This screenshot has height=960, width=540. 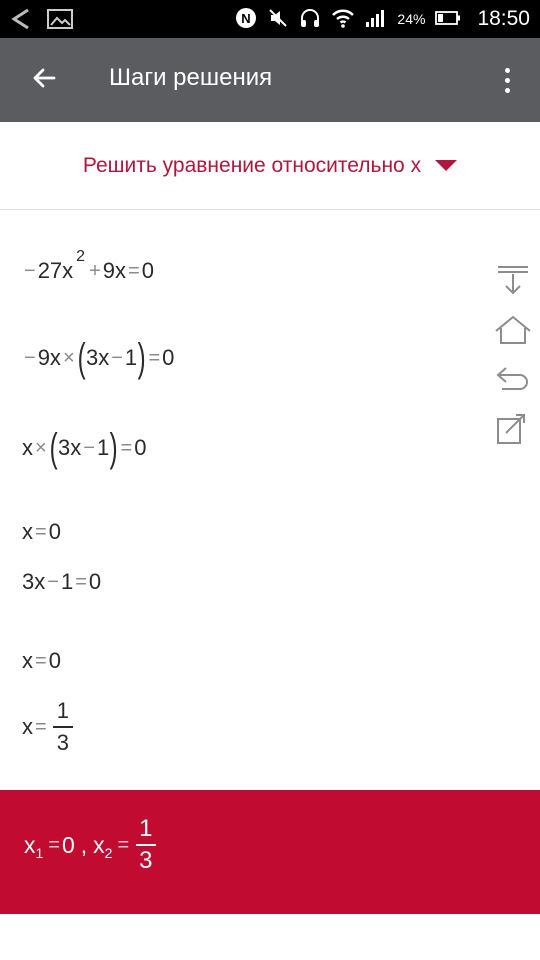 I want to click on step-3: x × ( 3x − 1 ) = 0, so click(x=84, y=448).